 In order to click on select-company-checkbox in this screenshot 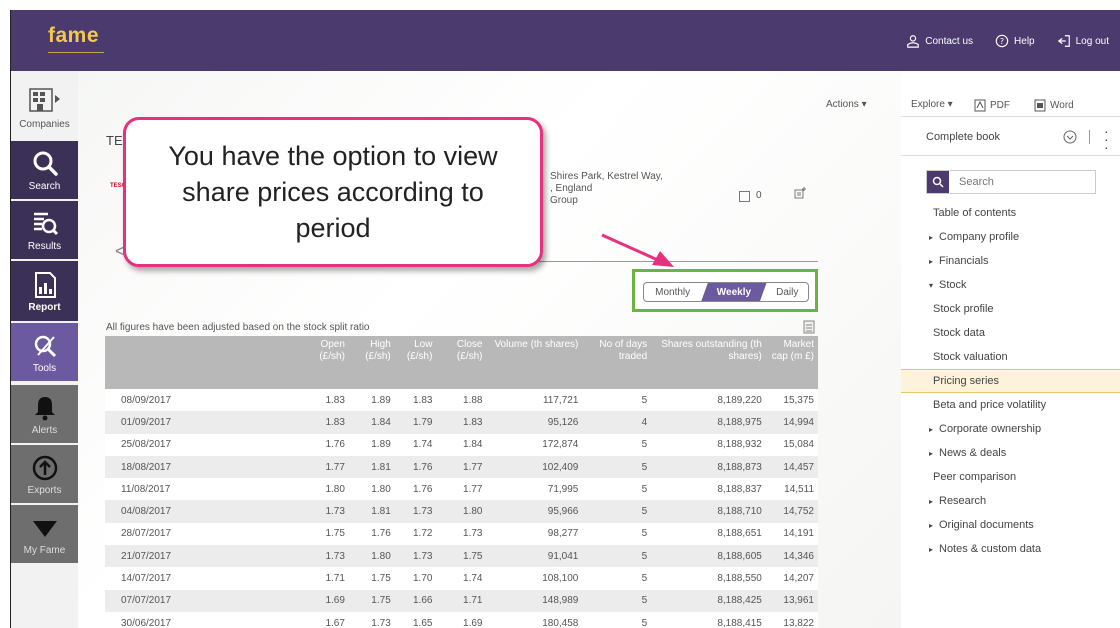, I will do `click(744, 196)`.